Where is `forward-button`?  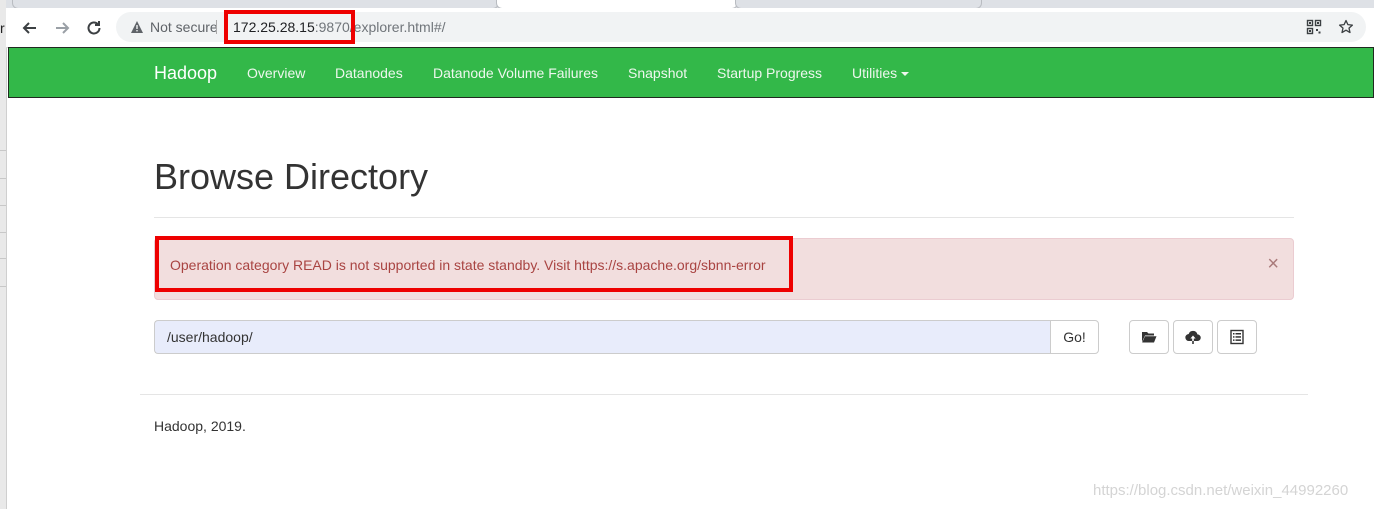
forward-button is located at coordinates (62, 28).